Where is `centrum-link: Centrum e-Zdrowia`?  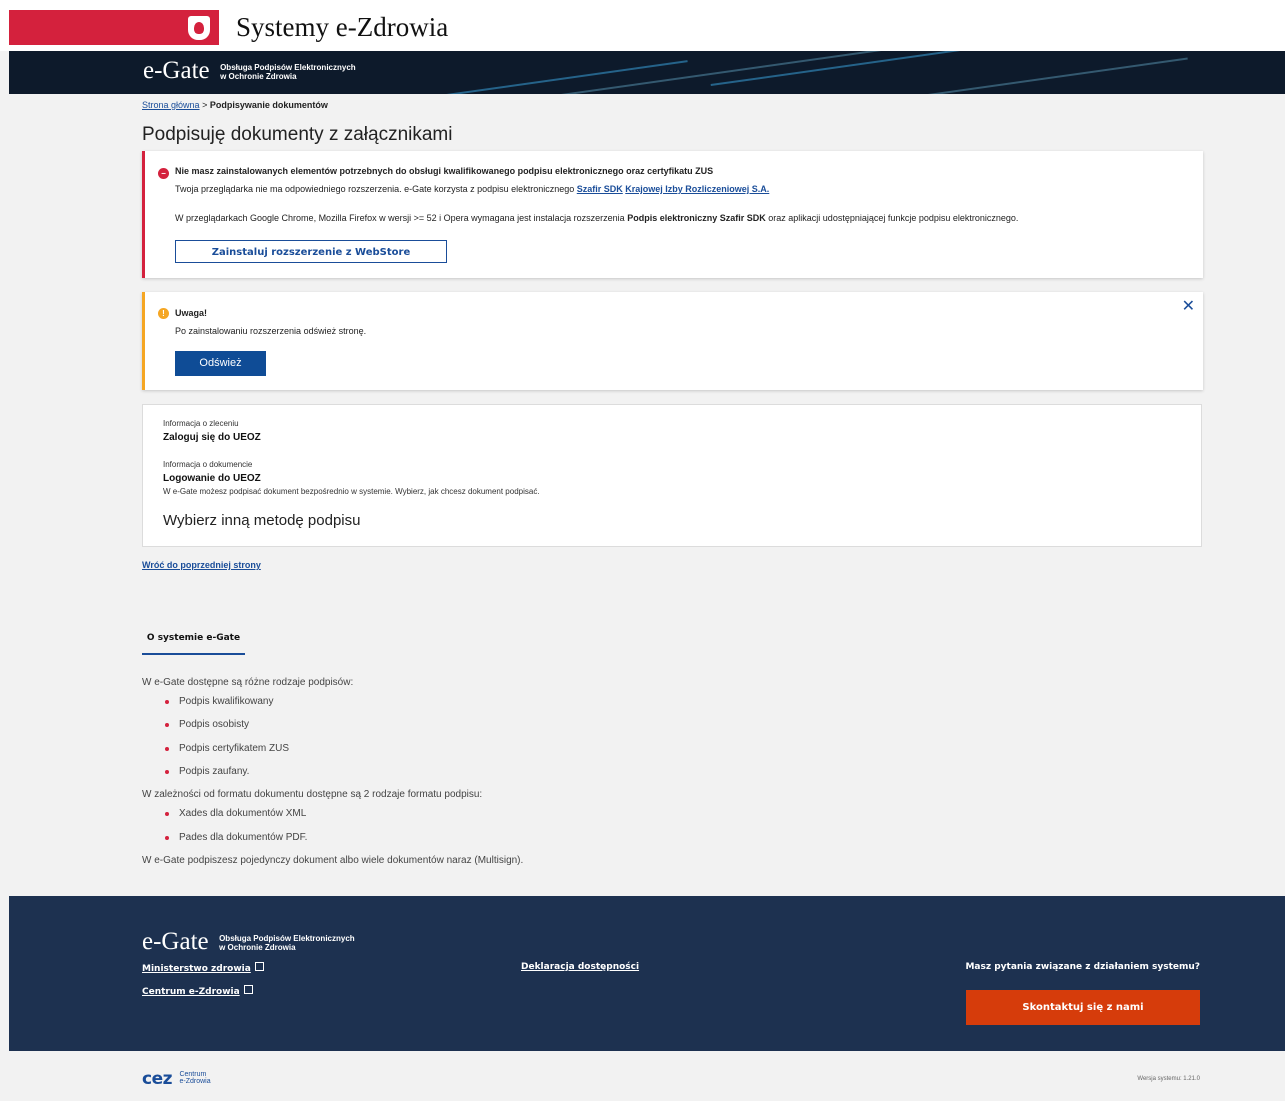 centrum-link: Centrum e-Zdrowia is located at coordinates (197, 991).